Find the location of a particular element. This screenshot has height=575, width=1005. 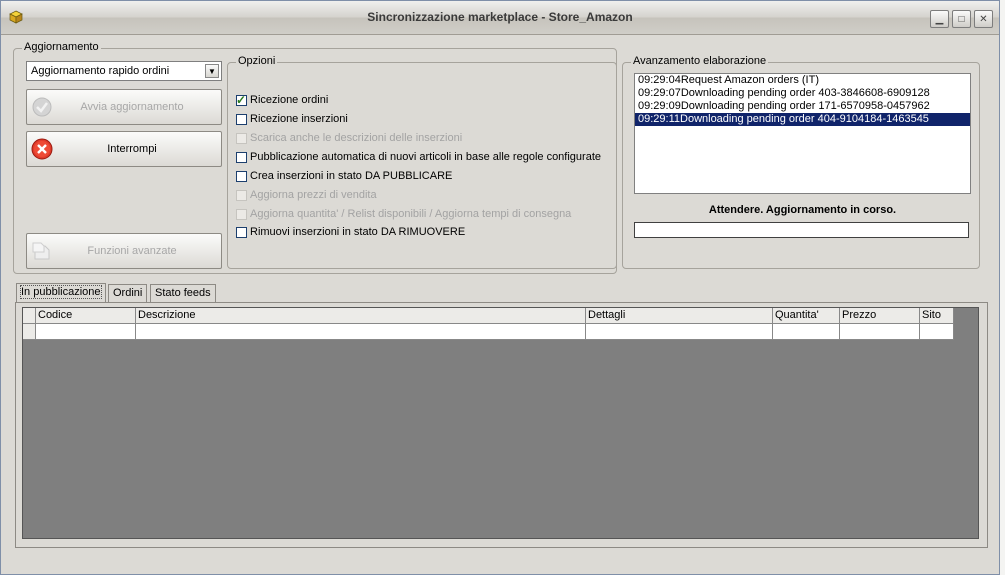

close-button: ✕ is located at coordinates (983, 19).